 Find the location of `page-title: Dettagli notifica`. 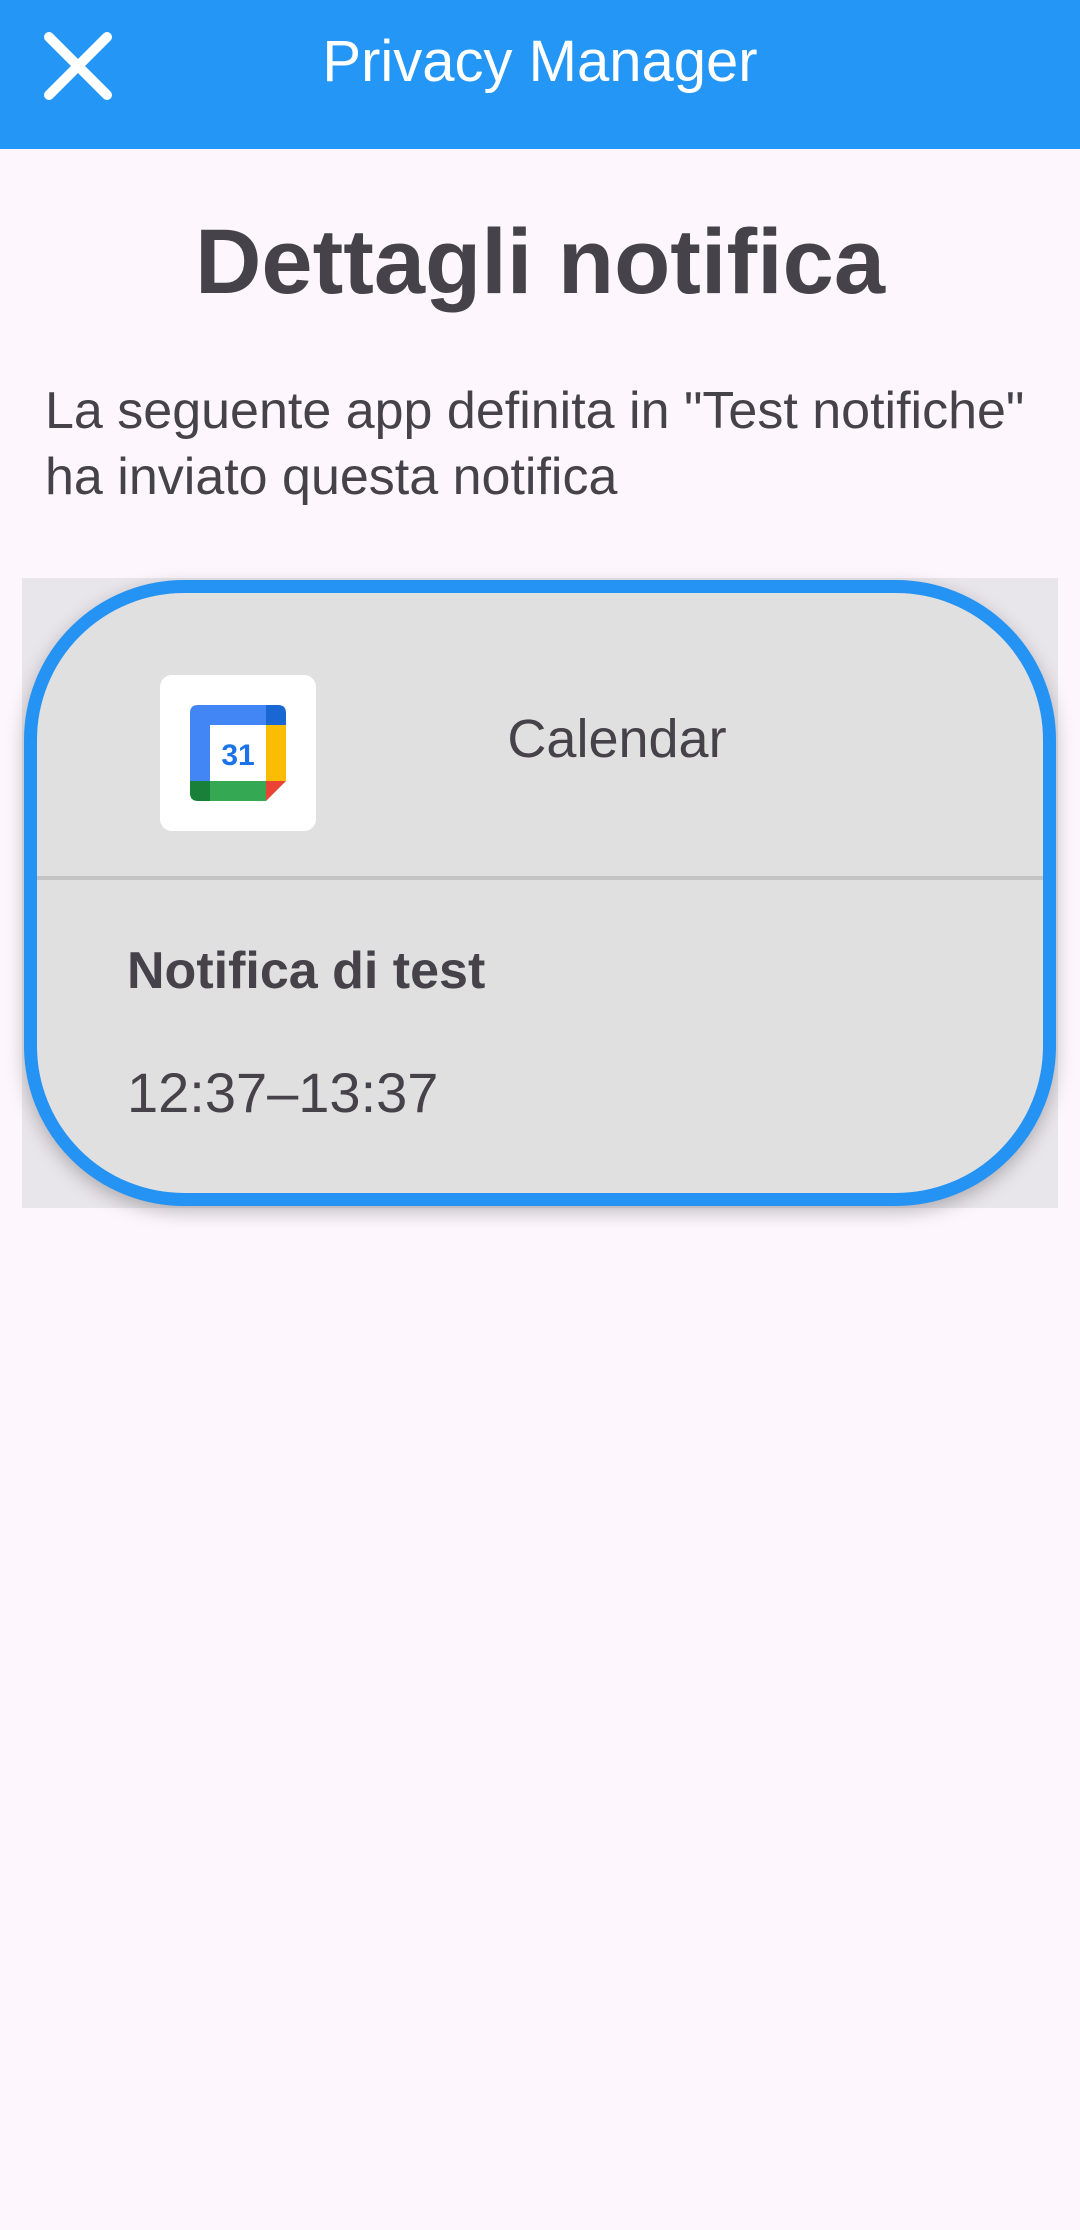

page-title: Dettagli notifica is located at coordinates (540, 262).